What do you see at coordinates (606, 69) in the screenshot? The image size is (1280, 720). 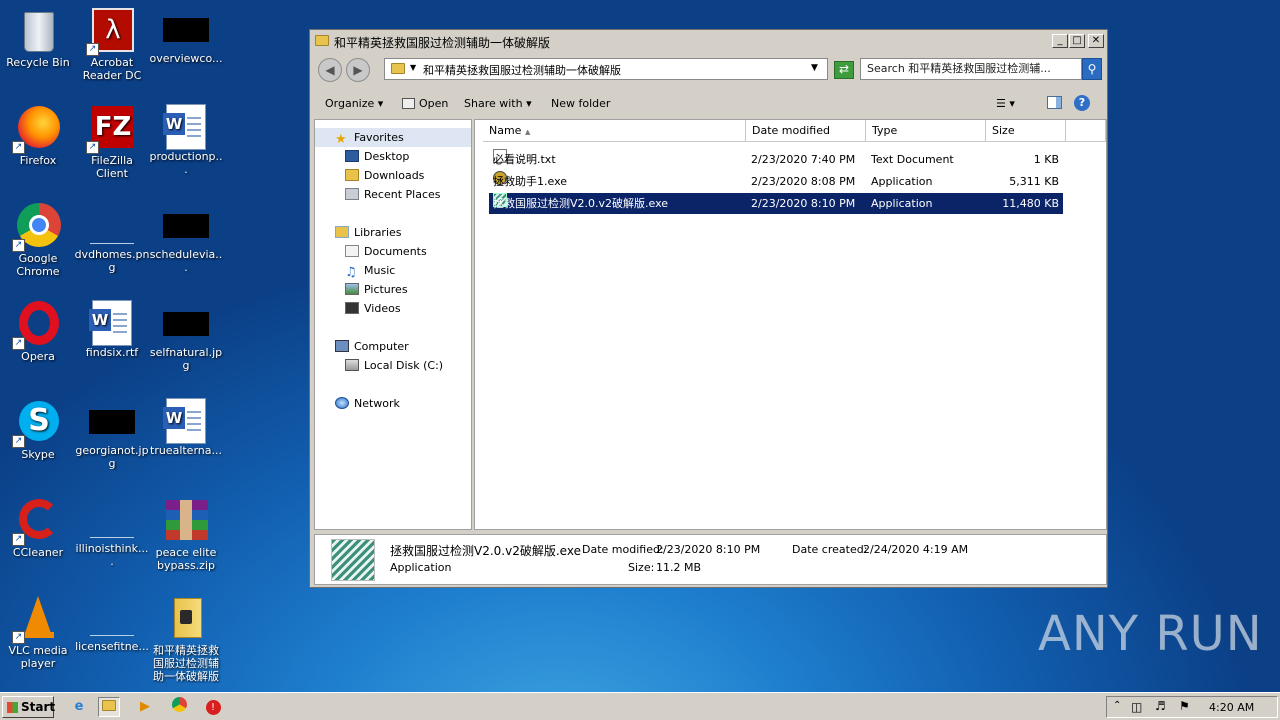 I see `address-bar: ▼ 和平精英拯救国服过检测辅助一体破解版 ▼` at bounding box center [606, 69].